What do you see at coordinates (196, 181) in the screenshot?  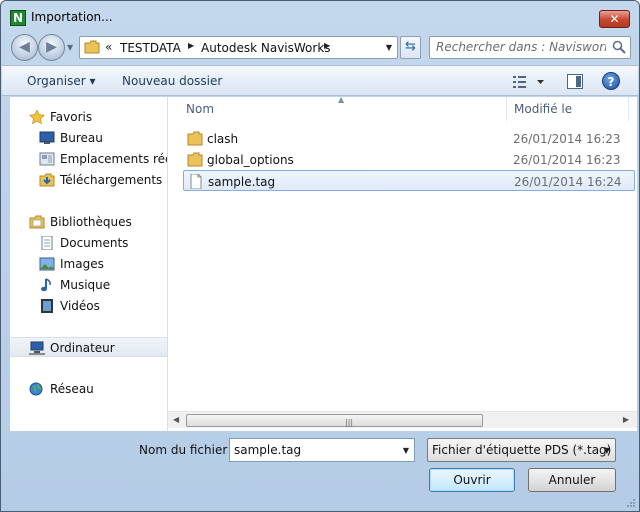 I see `file-icon` at bounding box center [196, 181].